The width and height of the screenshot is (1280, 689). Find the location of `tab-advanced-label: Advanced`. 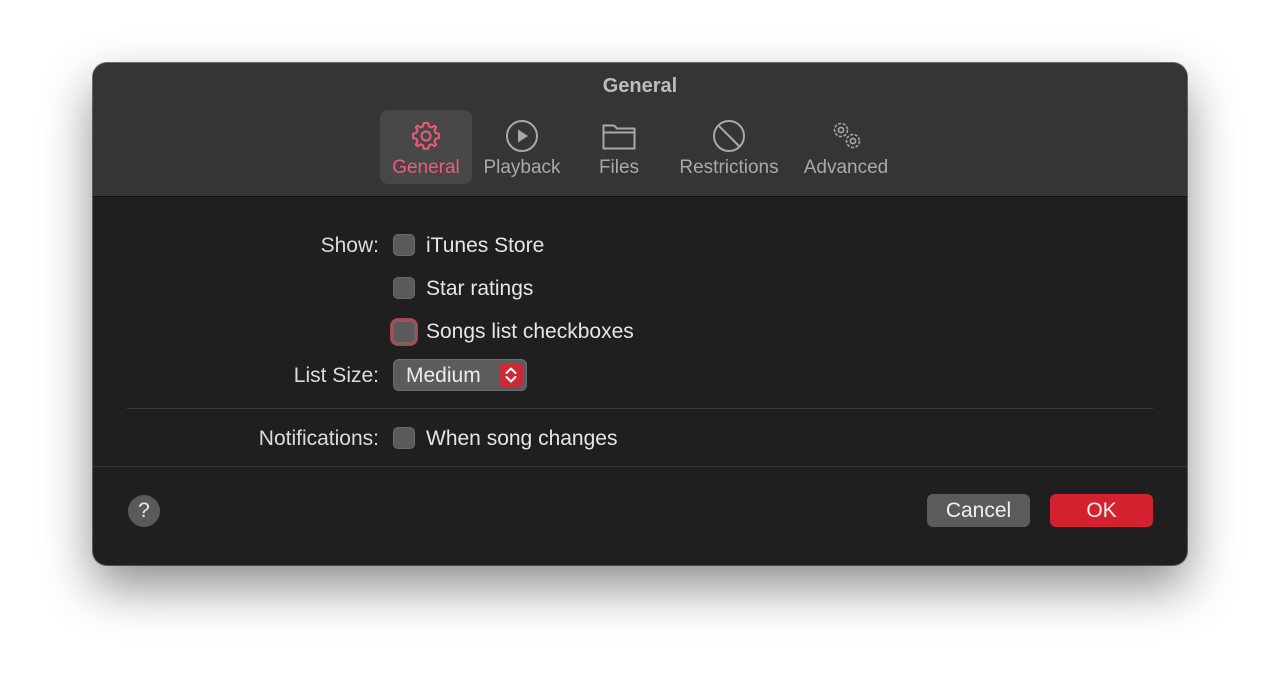

tab-advanced-label: Advanced is located at coordinates (846, 167).